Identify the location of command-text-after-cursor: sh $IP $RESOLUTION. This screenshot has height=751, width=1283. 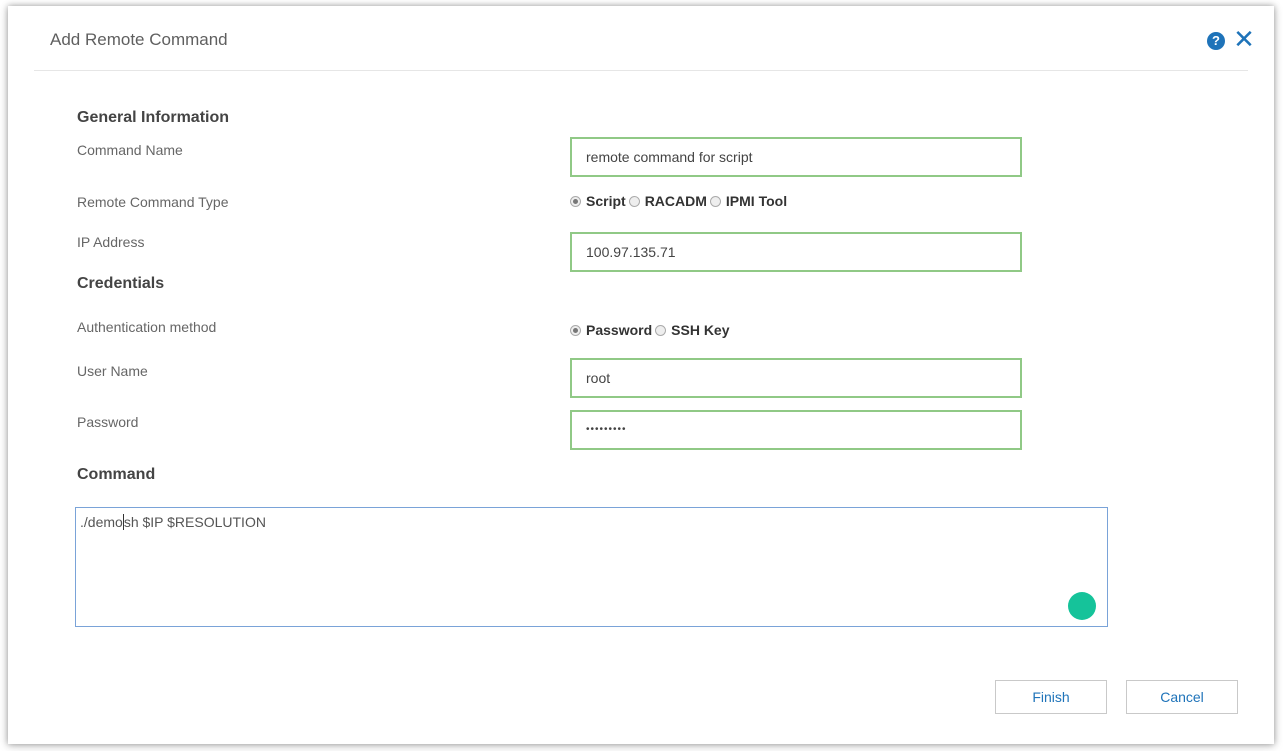
(194, 522).